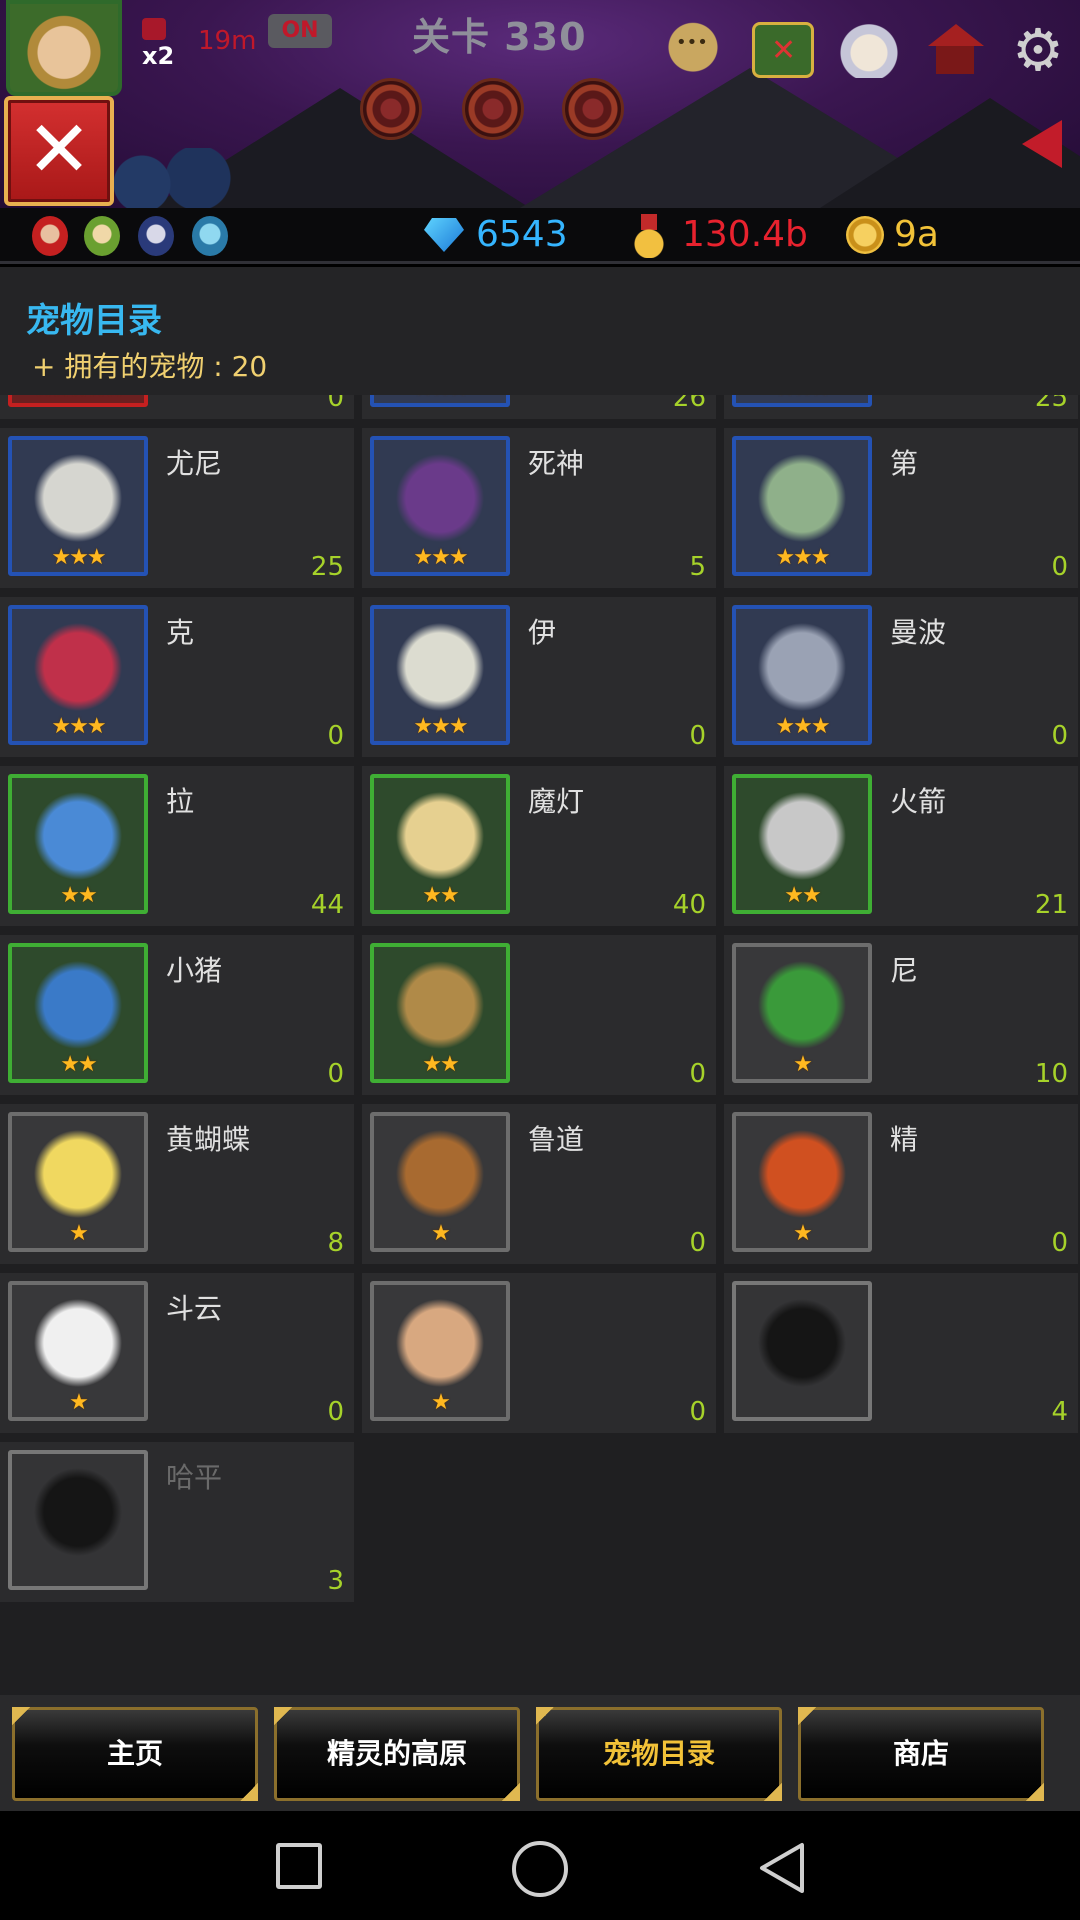  I want to click on pet-card: ★ 尼 10, so click(901, 1015).